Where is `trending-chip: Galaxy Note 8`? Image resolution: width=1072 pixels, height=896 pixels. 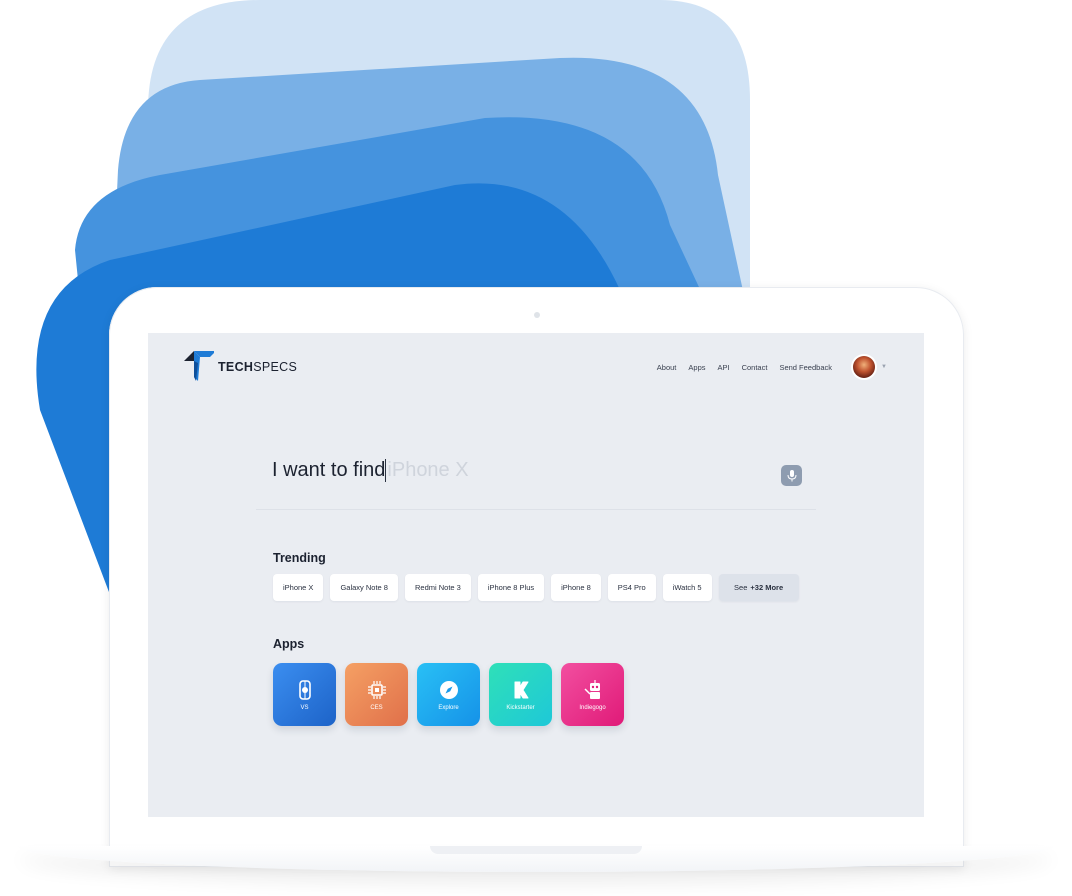
trending-chip: Galaxy Note 8 is located at coordinates (364, 587).